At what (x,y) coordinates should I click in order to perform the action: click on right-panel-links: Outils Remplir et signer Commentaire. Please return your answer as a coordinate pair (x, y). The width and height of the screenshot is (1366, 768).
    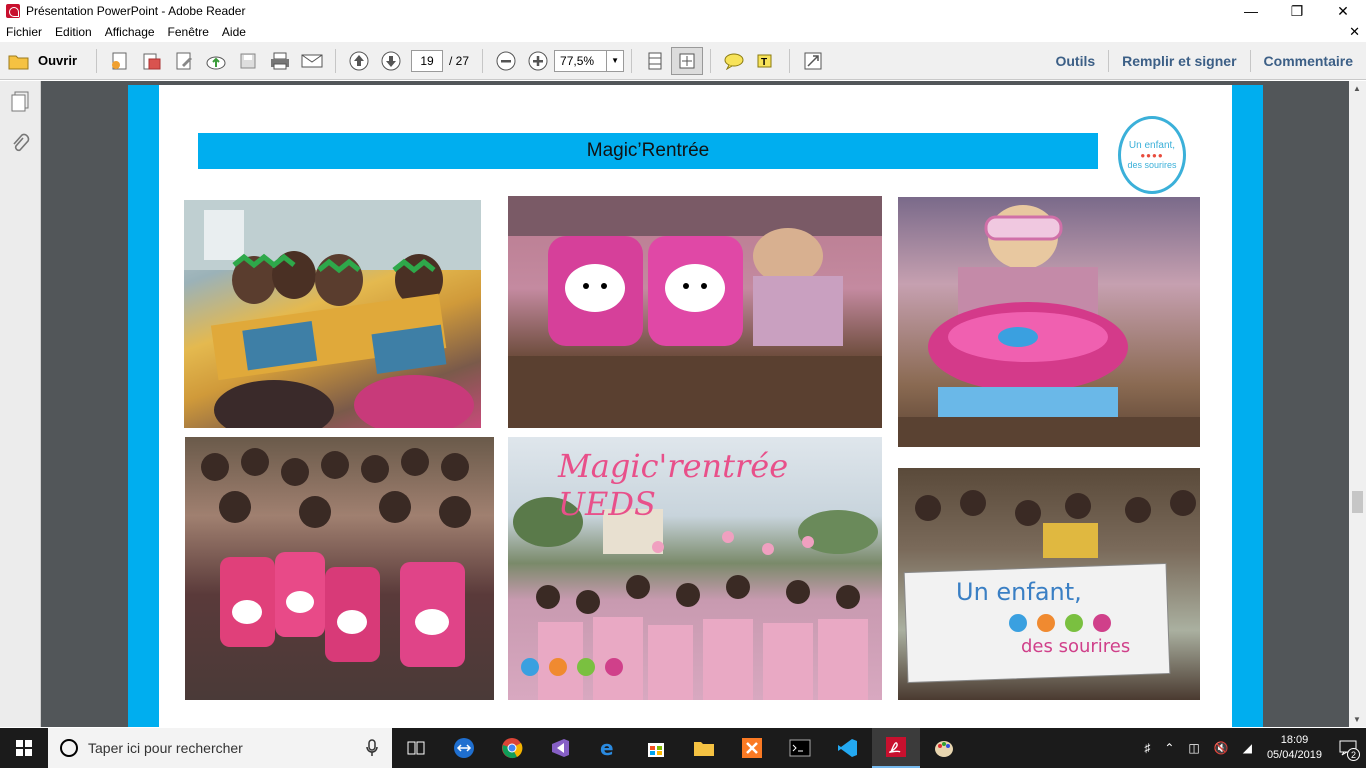
    Looking at the image, I should click on (1204, 61).